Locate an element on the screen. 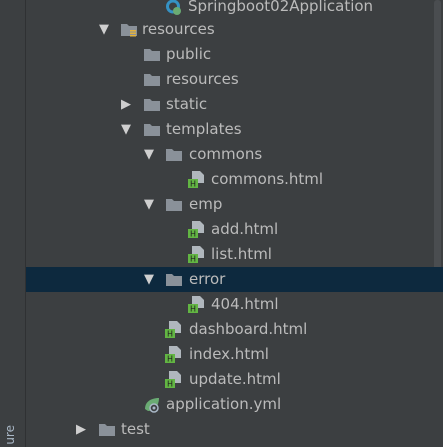  tree-item-label: public is located at coordinates (189, 54).